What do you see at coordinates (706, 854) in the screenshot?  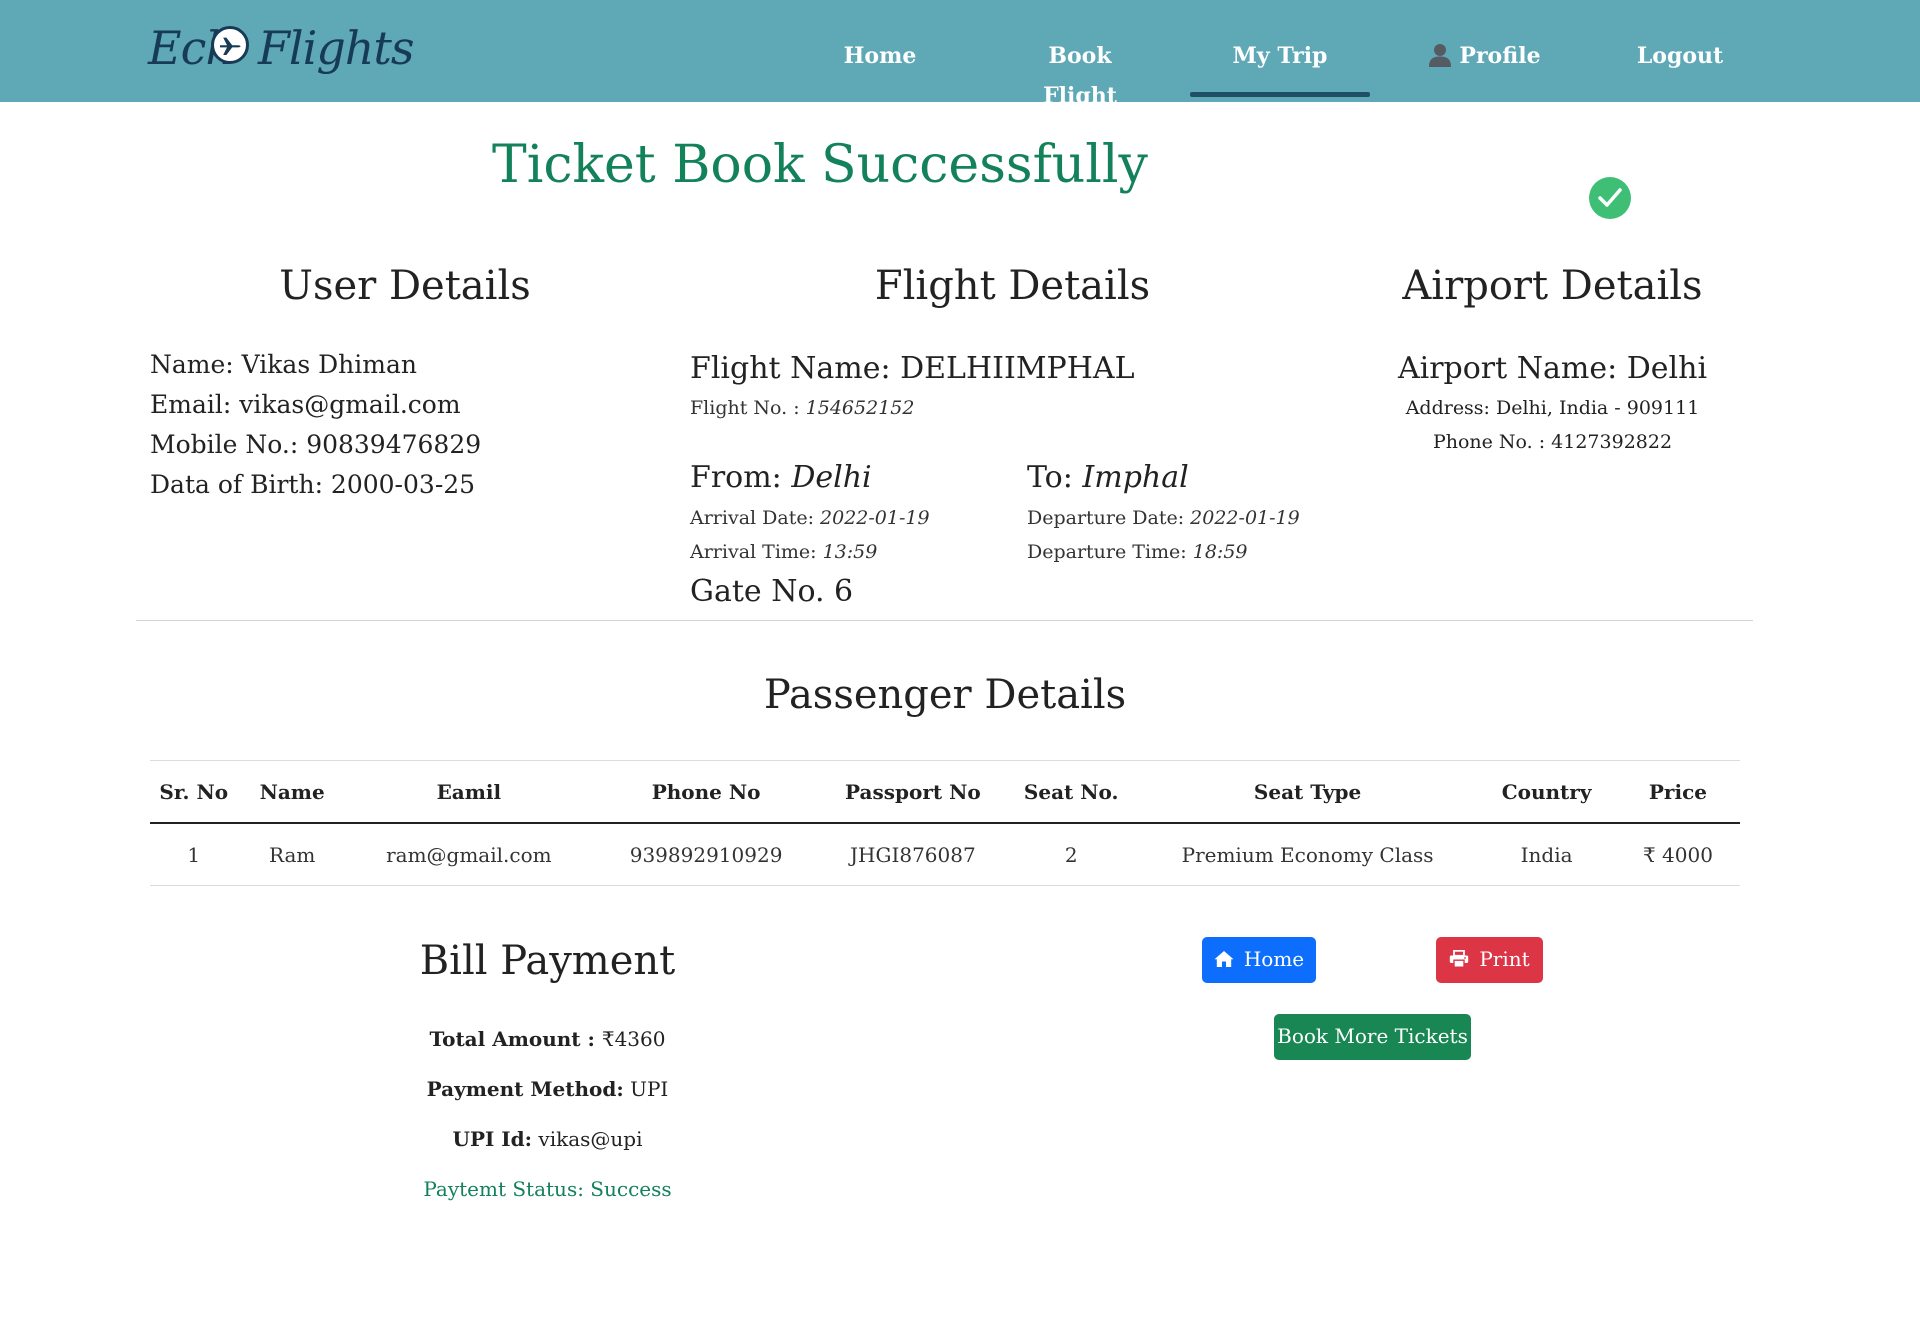 I see `cell-phone: 939892910929` at bounding box center [706, 854].